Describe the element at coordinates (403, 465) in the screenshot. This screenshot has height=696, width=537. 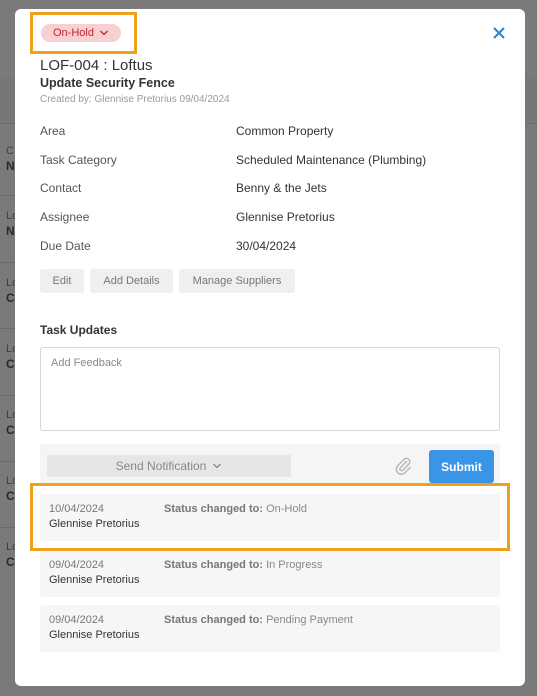
I see `paperclip-icon` at that location.